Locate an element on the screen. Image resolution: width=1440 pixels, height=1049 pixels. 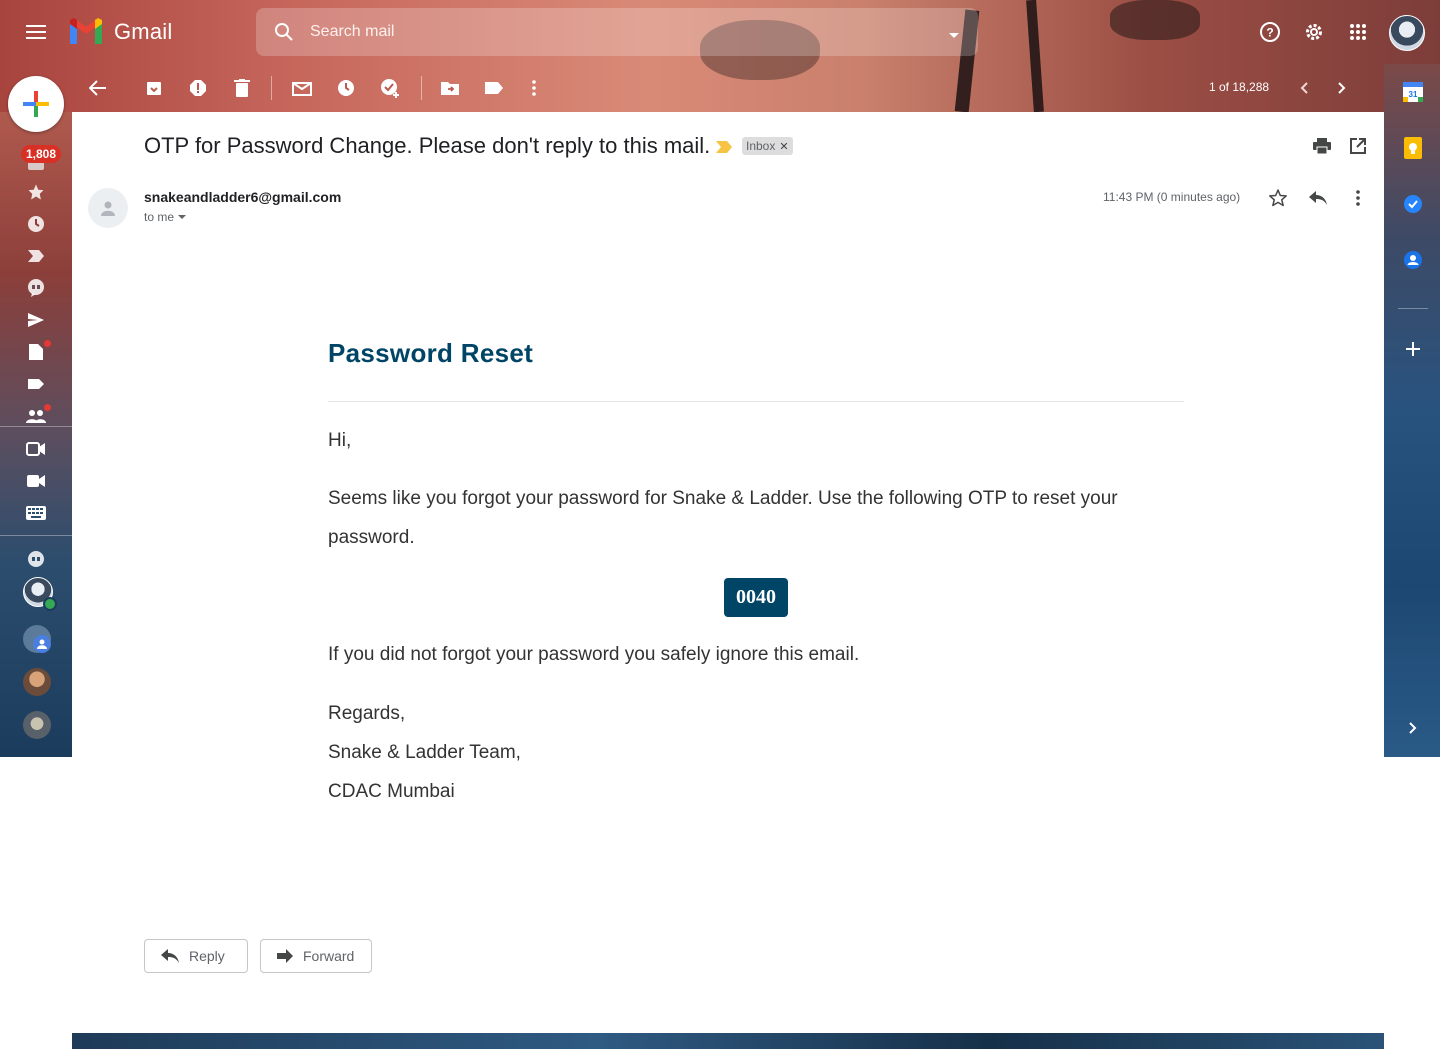
get-addons-button is located at coordinates (1413, 349).